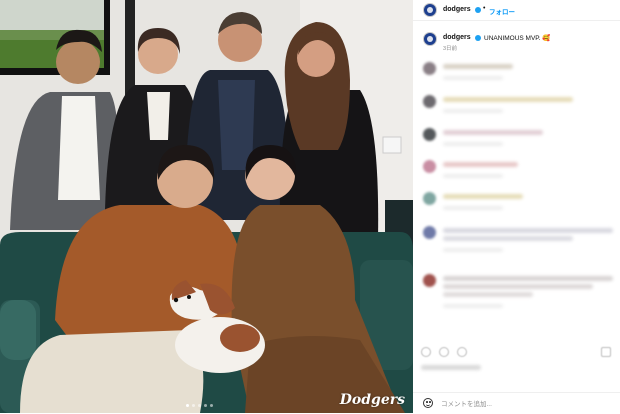 This screenshot has width=620, height=414. What do you see at coordinates (457, 9) in the screenshot?
I see `account-username: dodgers` at bounding box center [457, 9].